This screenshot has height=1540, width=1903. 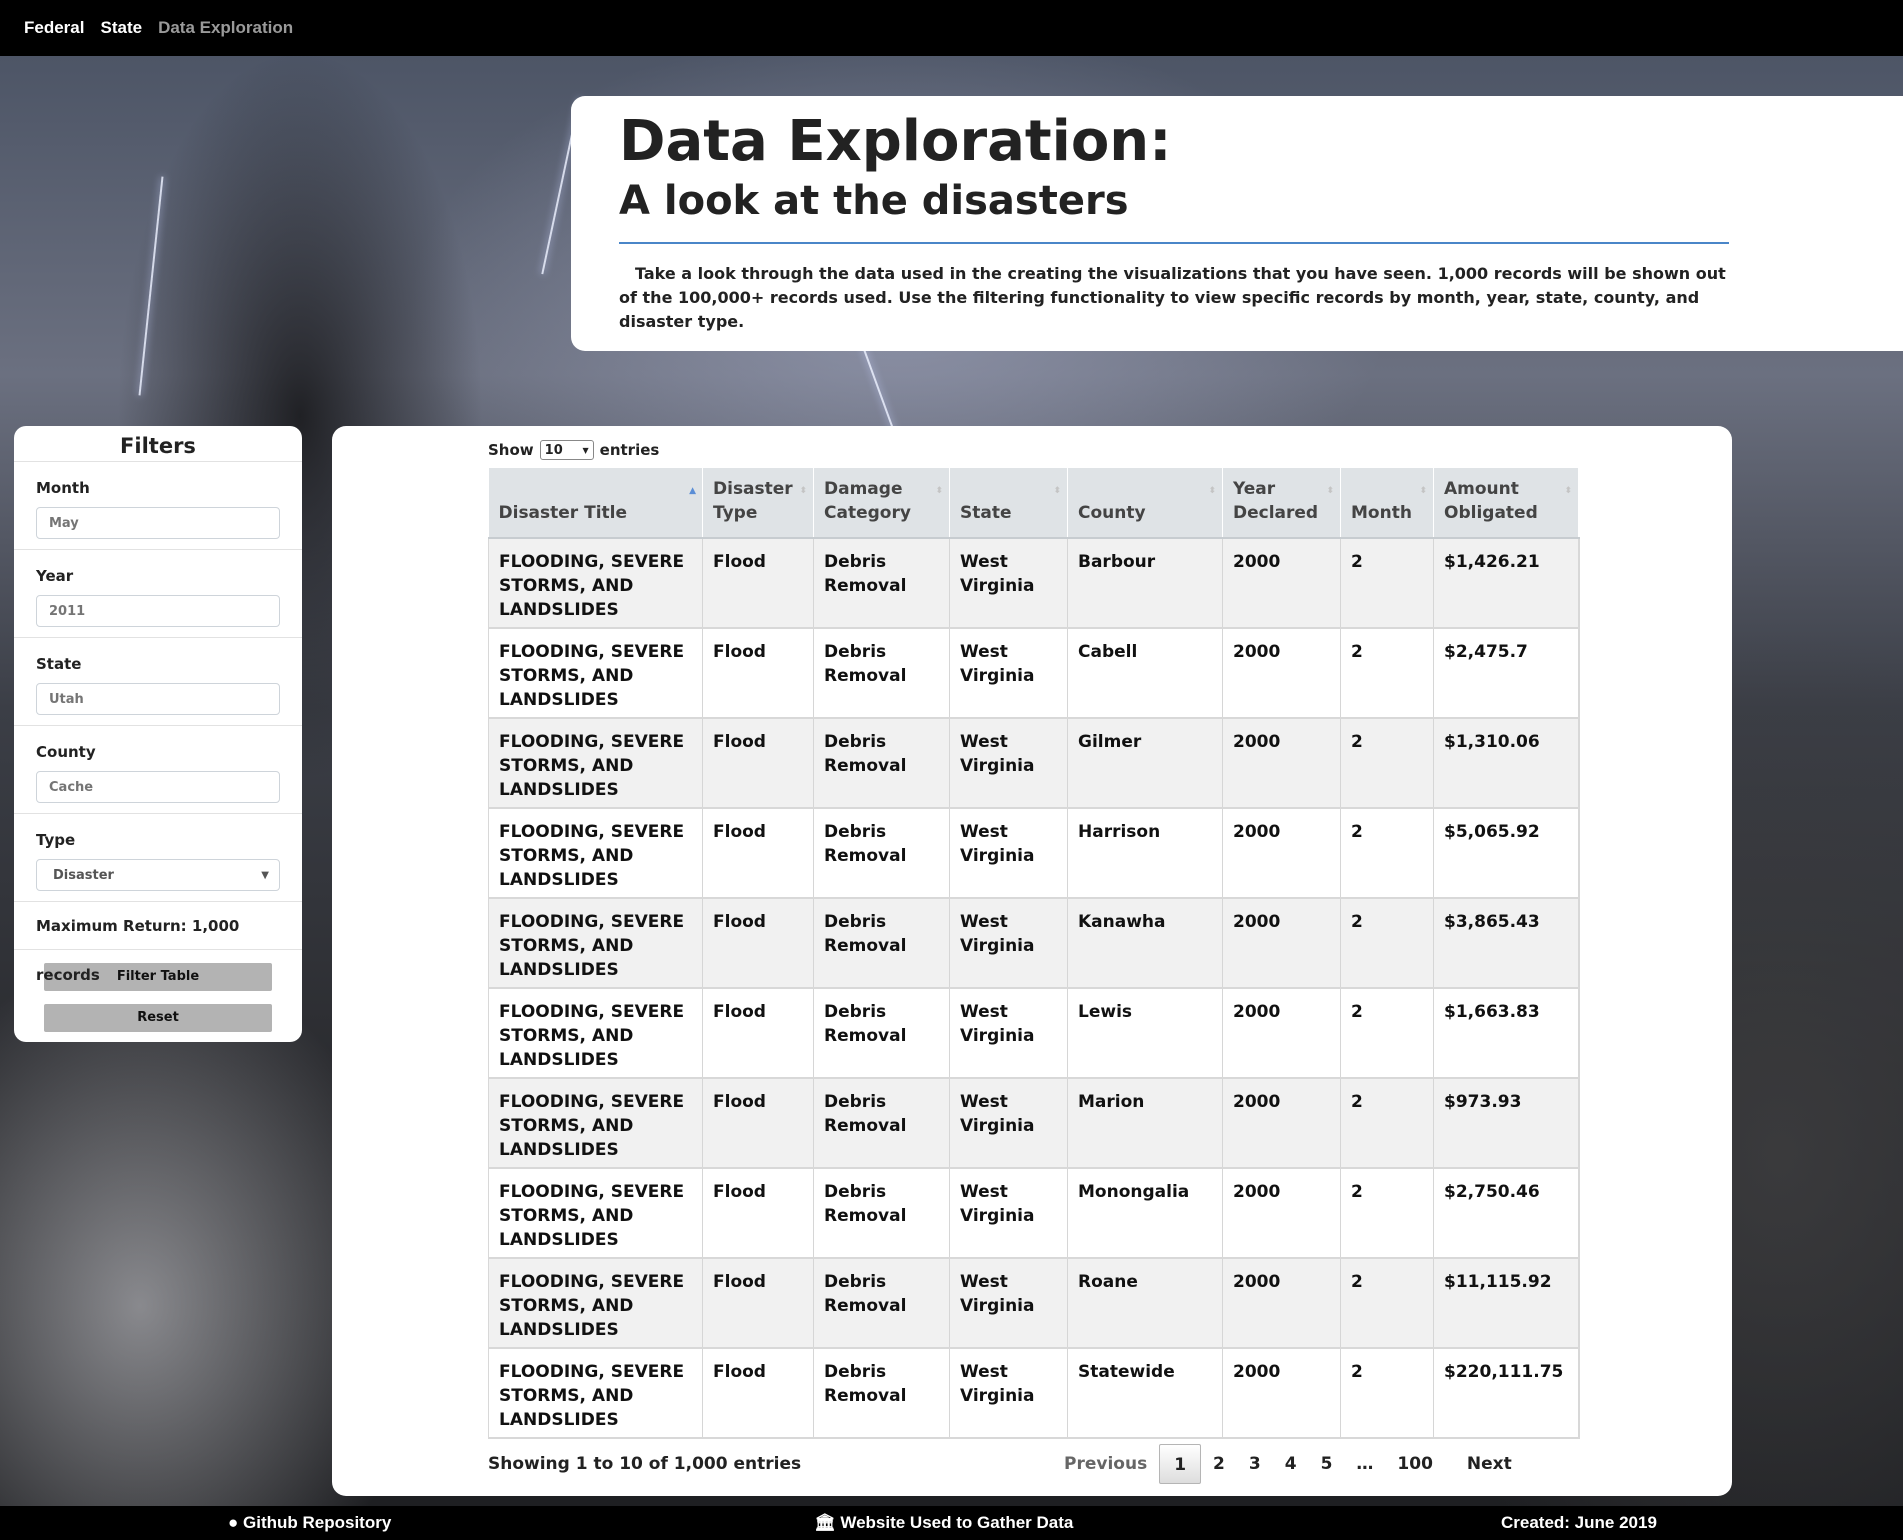 I want to click on year-filter-group: Year, so click(x=158, y=594).